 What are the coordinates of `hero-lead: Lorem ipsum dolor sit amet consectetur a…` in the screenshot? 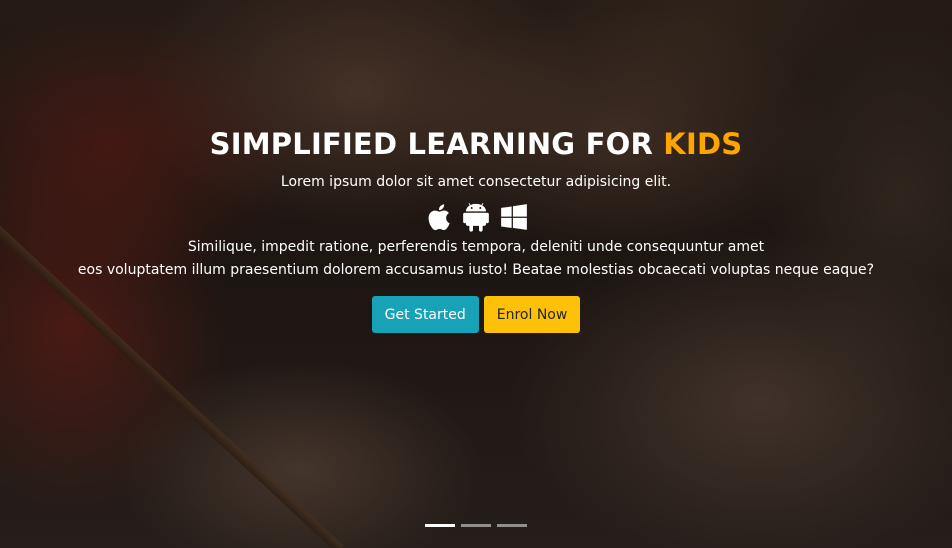 It's located at (476, 182).